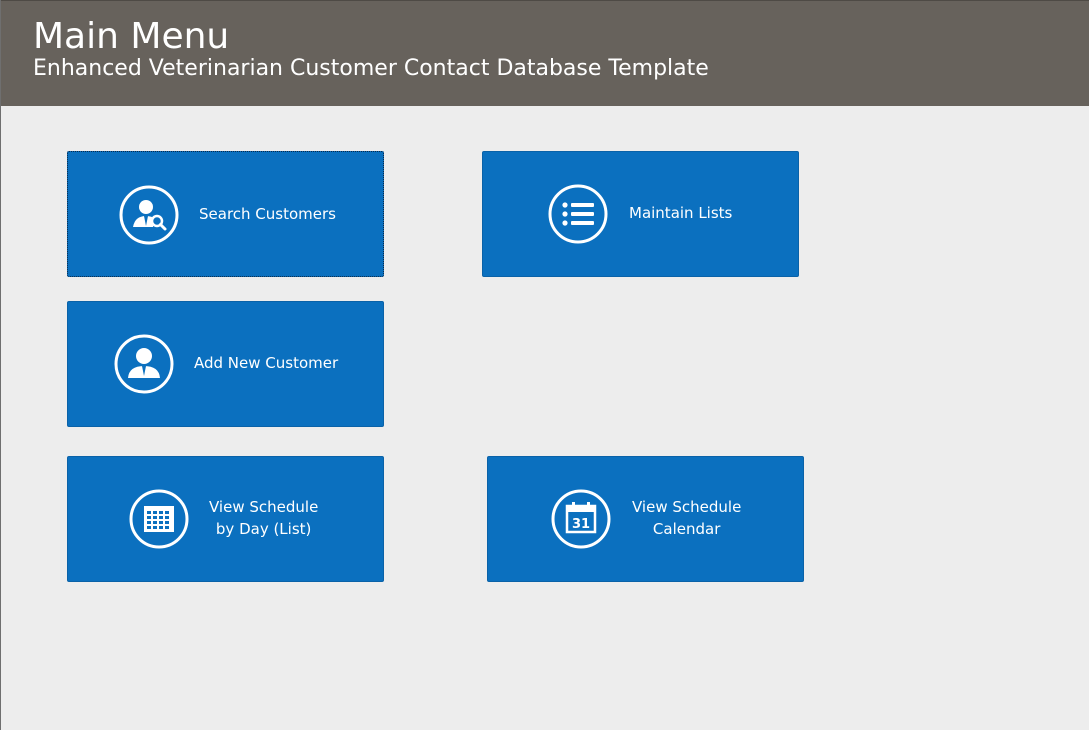 This screenshot has width=1089, height=730. Describe the element at coordinates (578, 214) in the screenshot. I see `list-icon` at that location.